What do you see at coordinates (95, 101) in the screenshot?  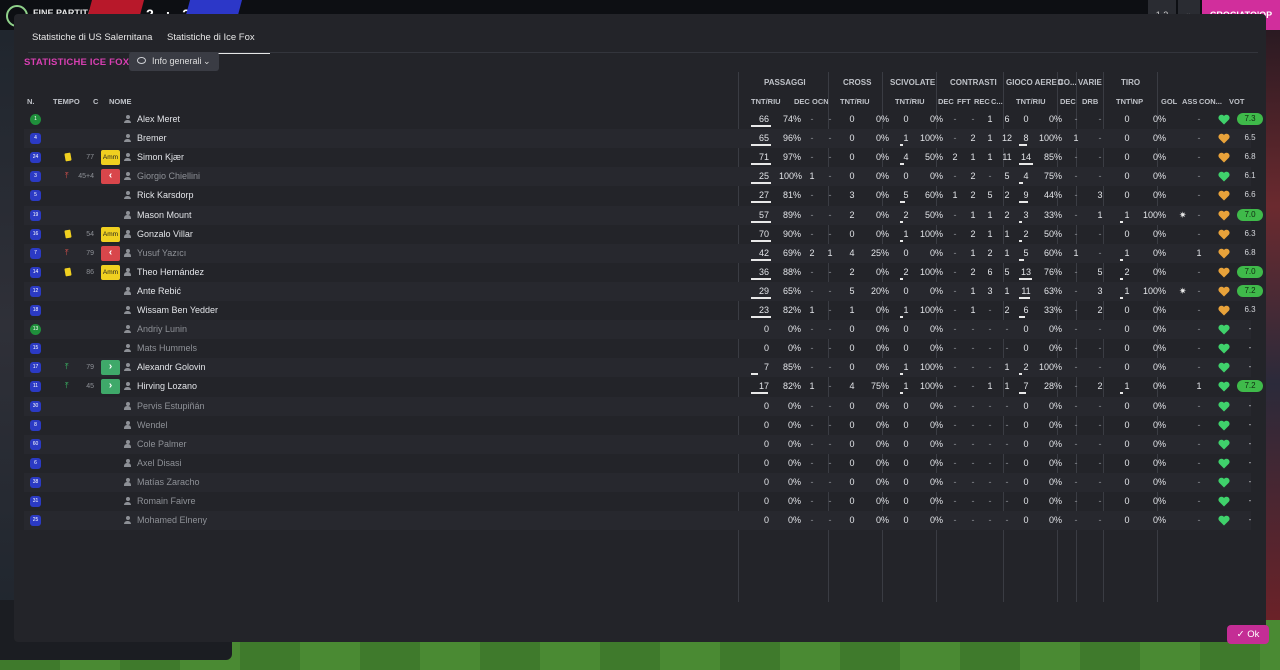 I see `col-c: C` at bounding box center [95, 101].